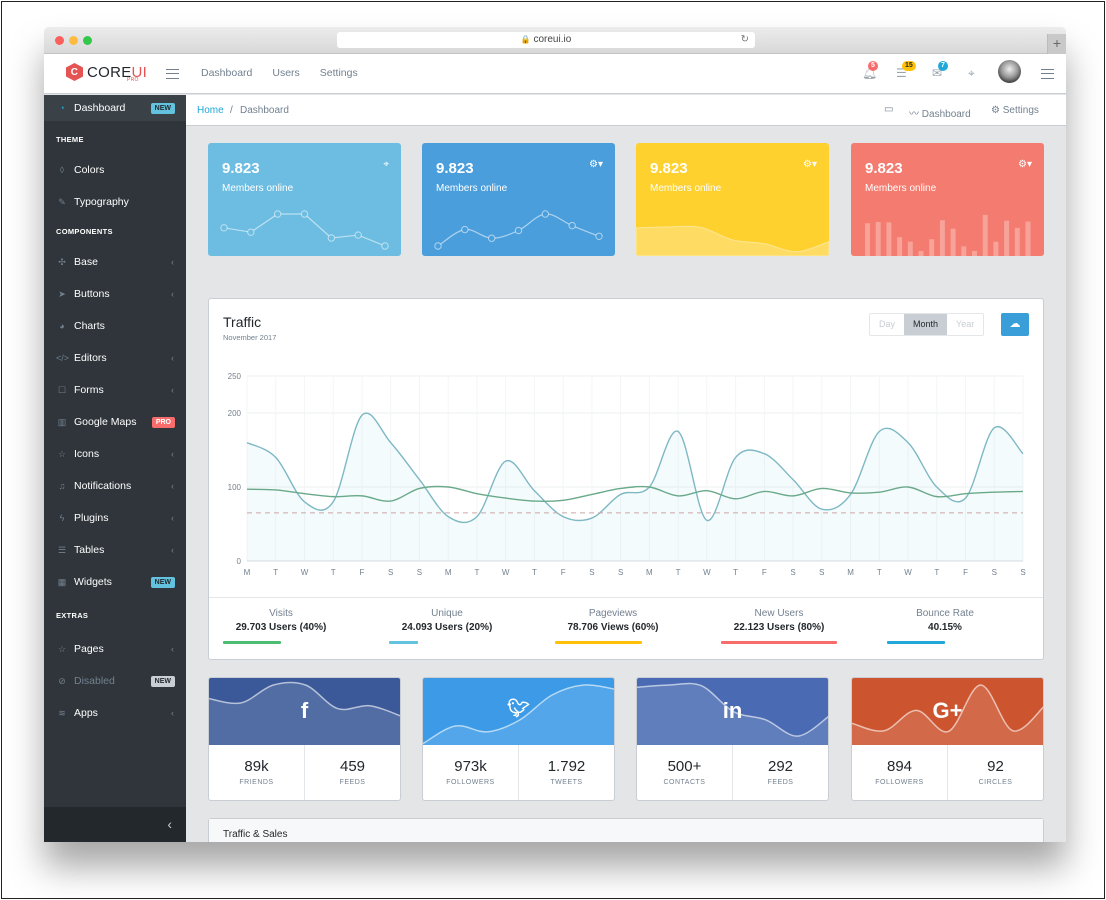 The height and width of the screenshot is (900, 1106). Describe the element at coordinates (241, 168) in the screenshot. I see `stat-value: 9.823` at that location.